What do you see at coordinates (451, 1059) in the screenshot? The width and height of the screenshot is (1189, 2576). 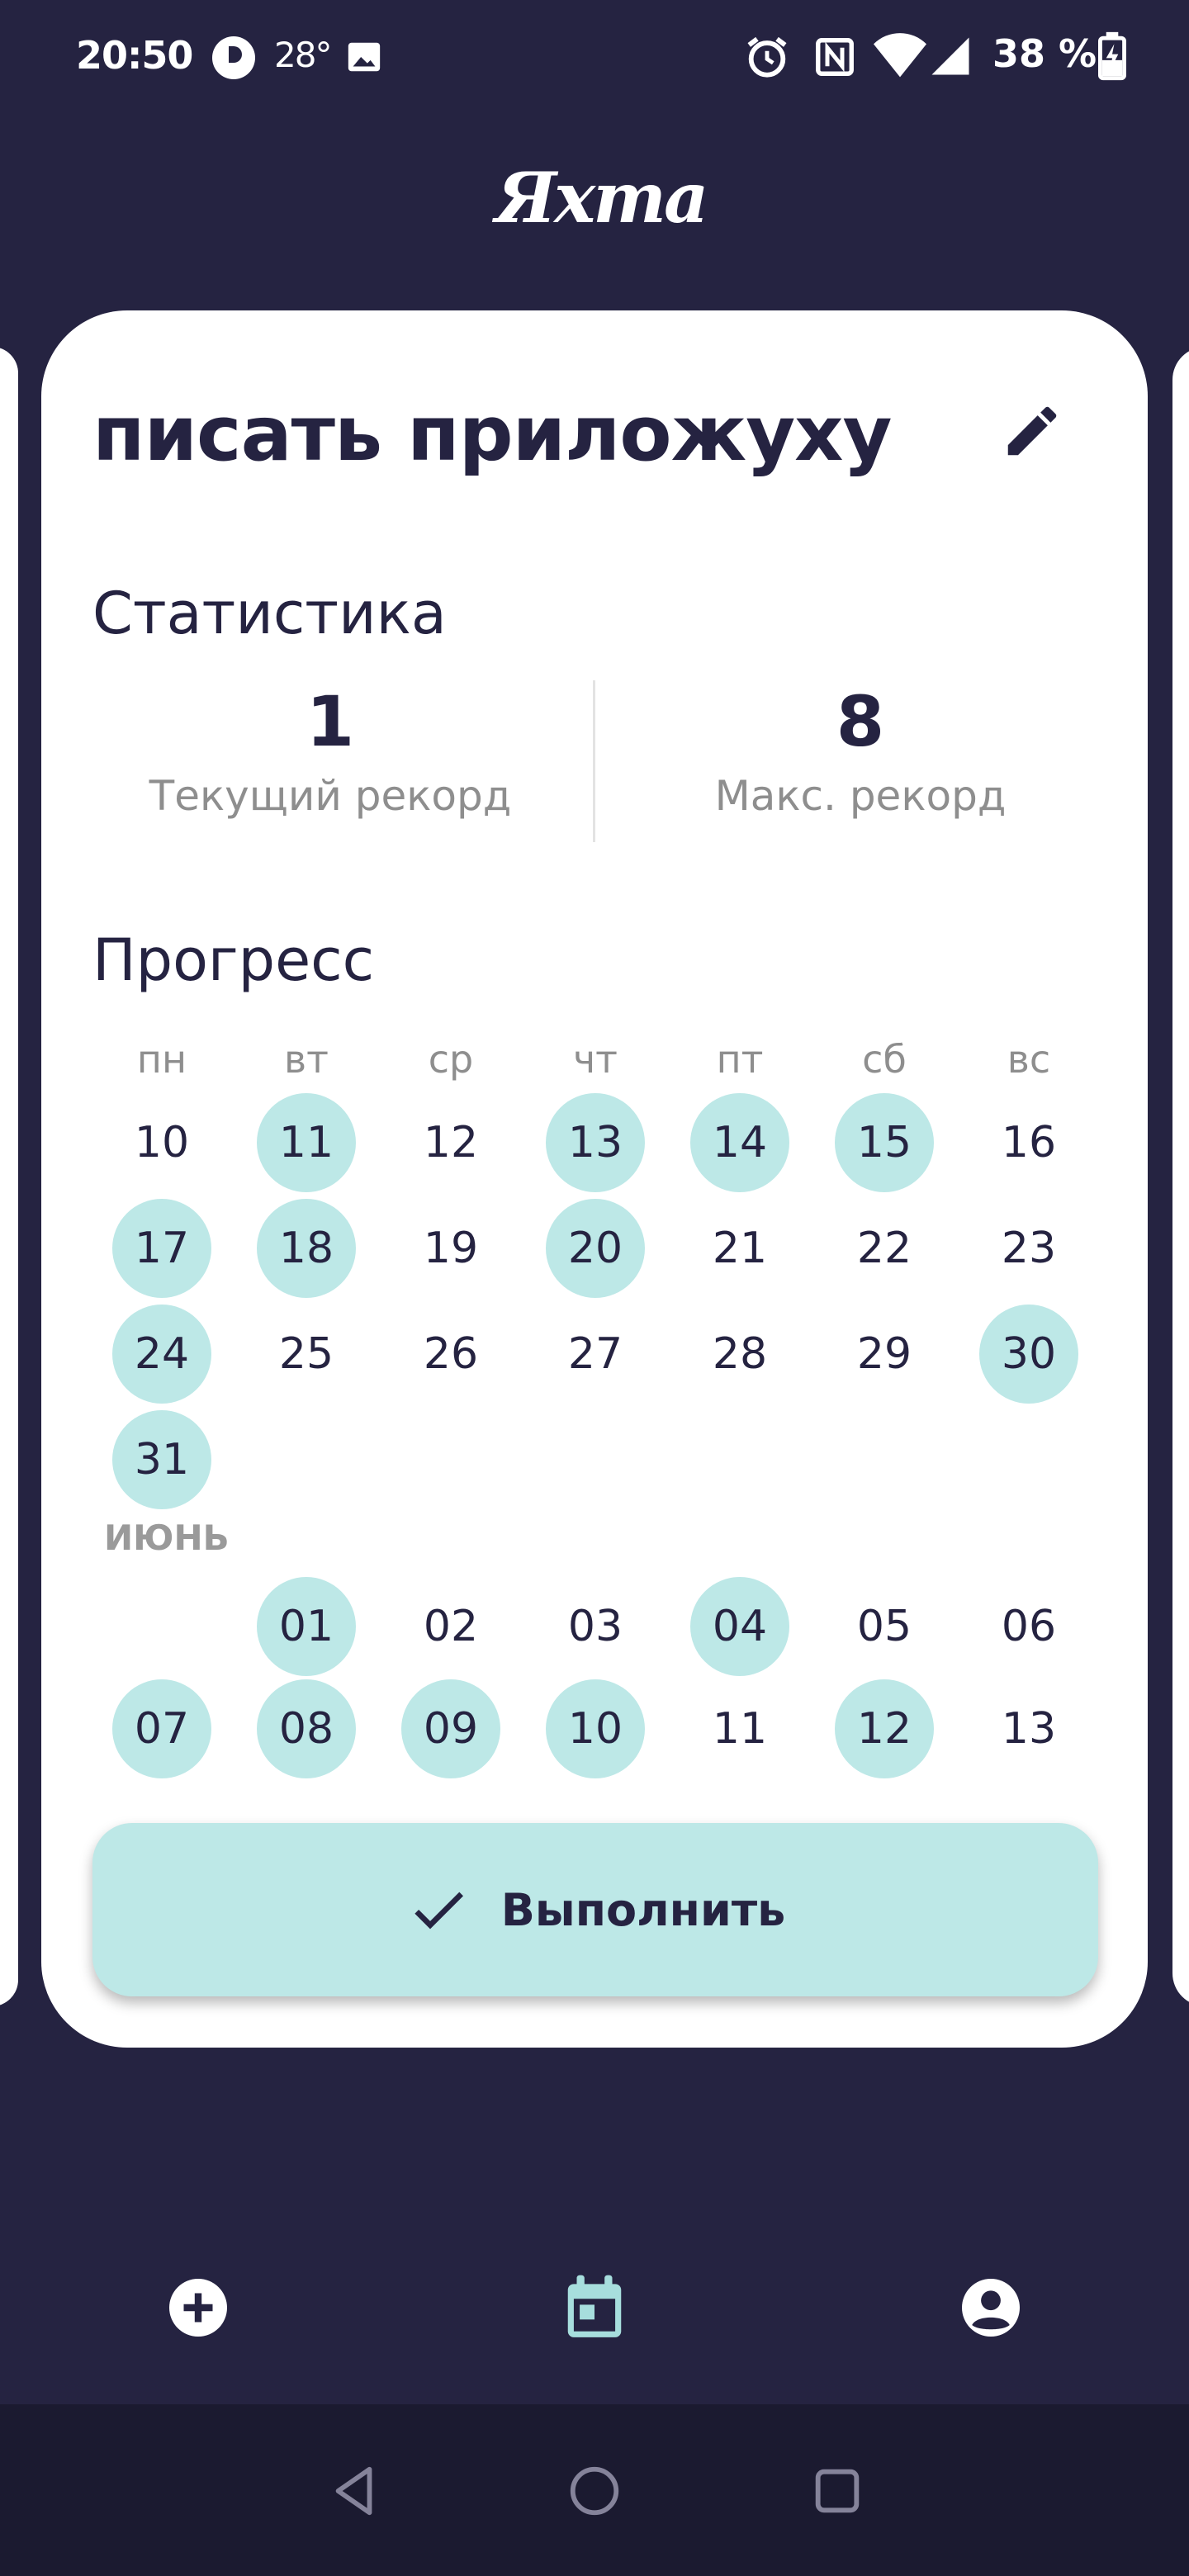 I see `weekday-label: ср` at bounding box center [451, 1059].